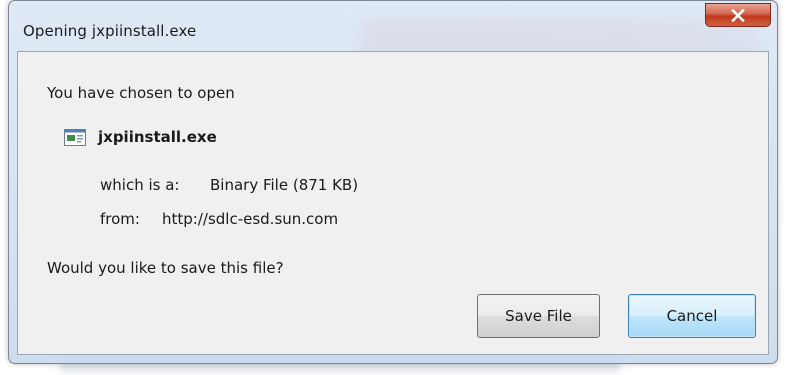 The height and width of the screenshot is (375, 786). Describe the element at coordinates (692, 316) in the screenshot. I see `cancel-button: Cancel` at that location.